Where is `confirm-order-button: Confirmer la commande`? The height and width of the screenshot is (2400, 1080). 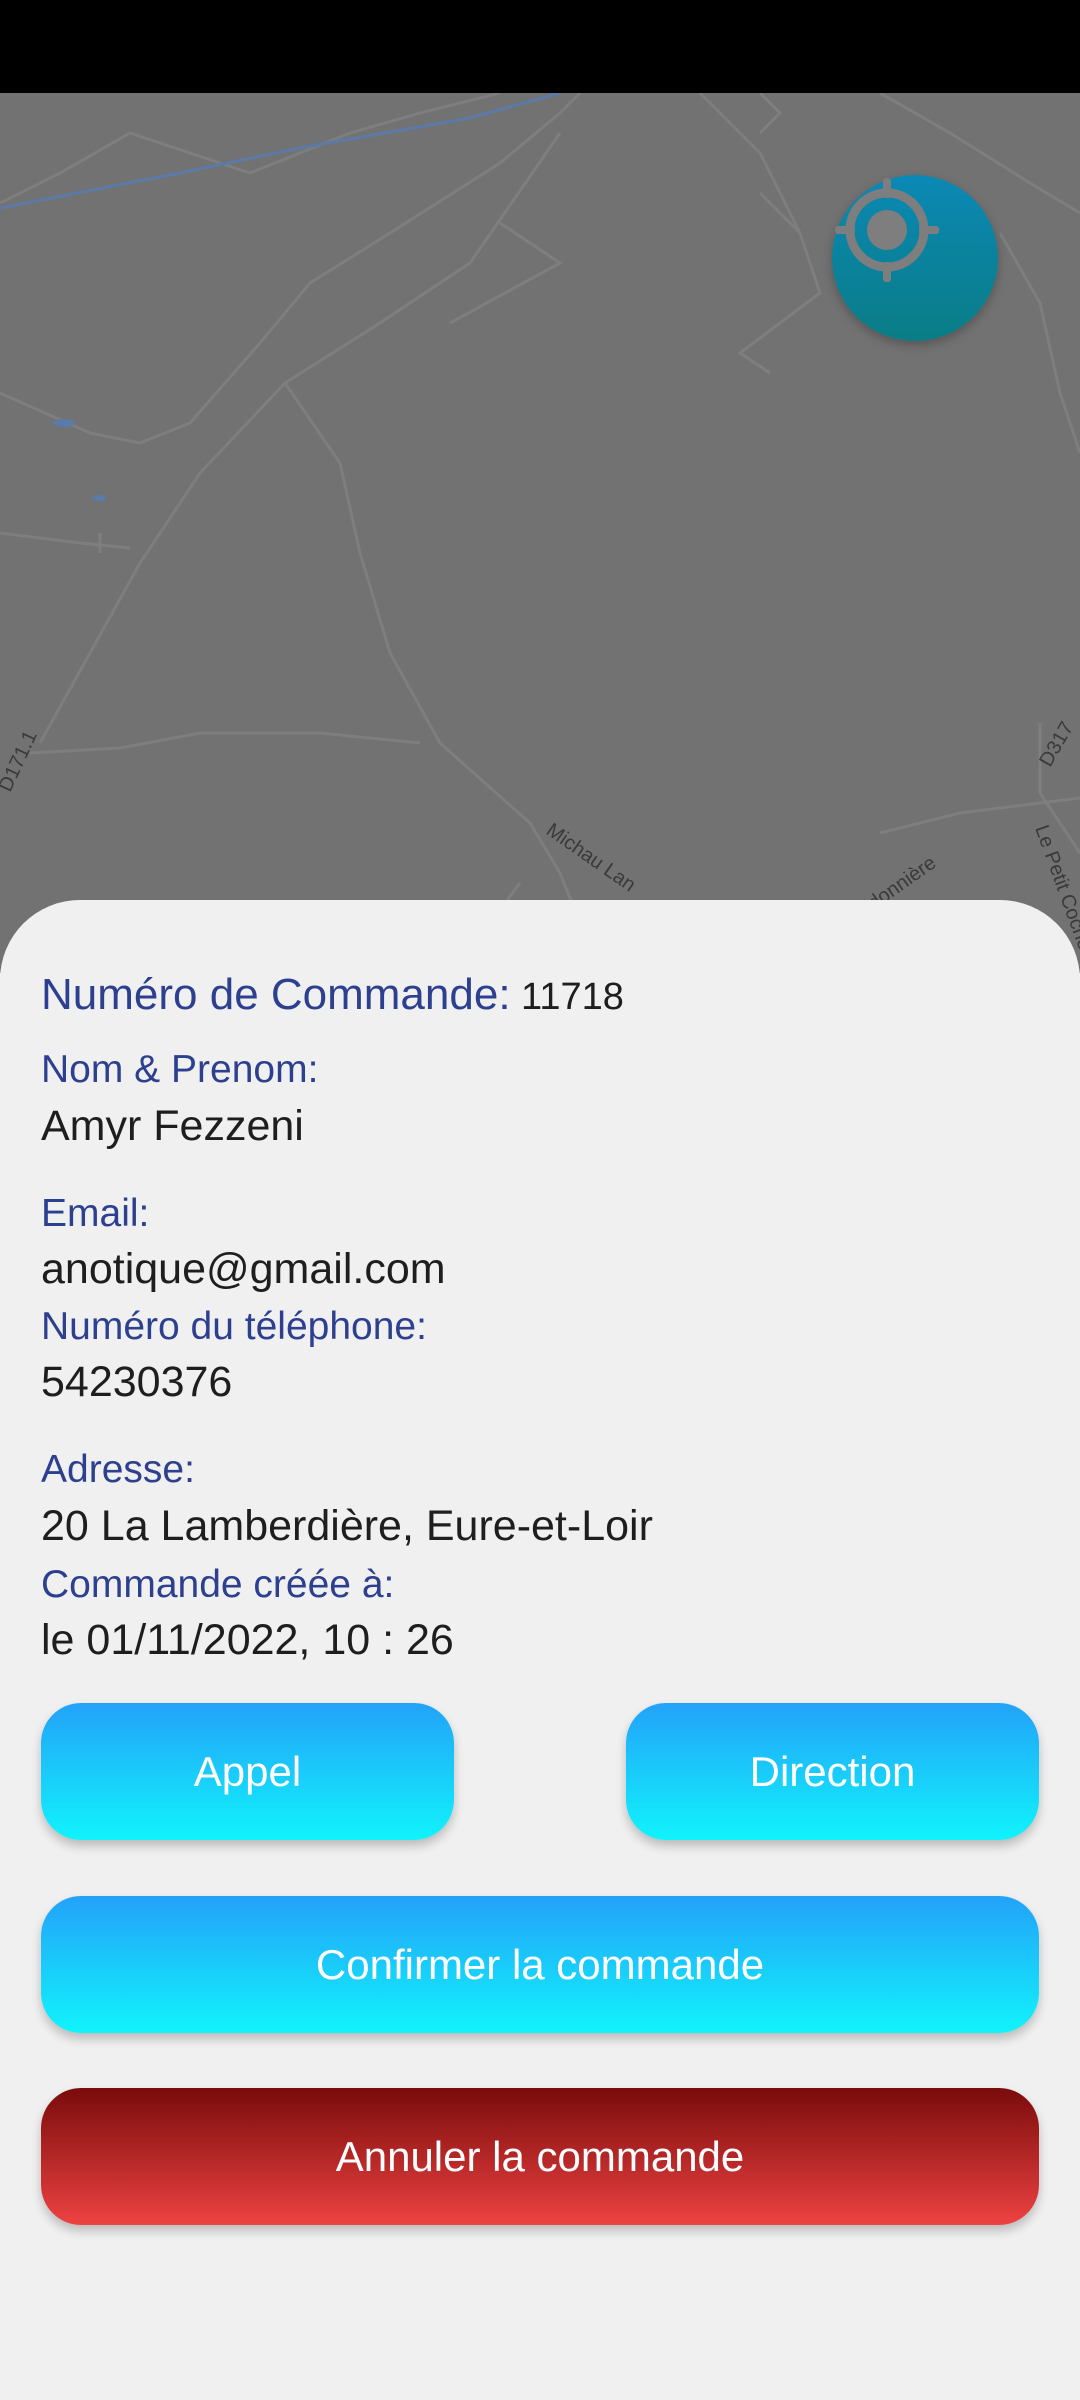 confirm-order-button: Confirmer la commande is located at coordinates (540, 1964).